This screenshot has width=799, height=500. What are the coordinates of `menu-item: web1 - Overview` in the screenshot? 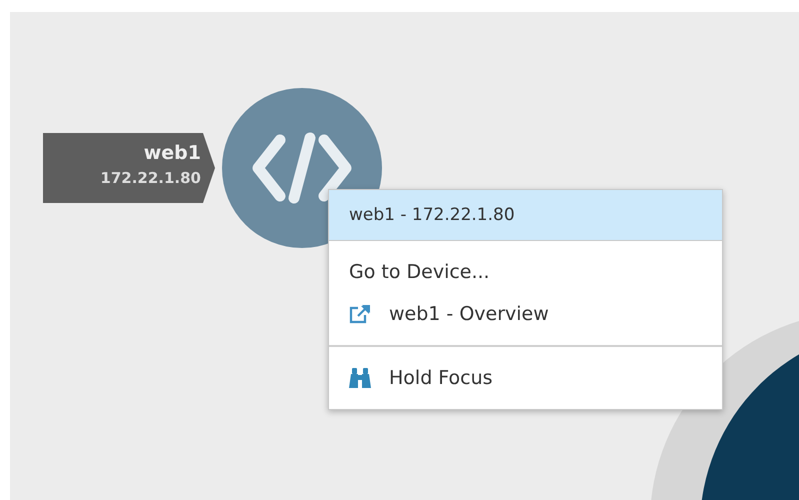 It's located at (525, 314).